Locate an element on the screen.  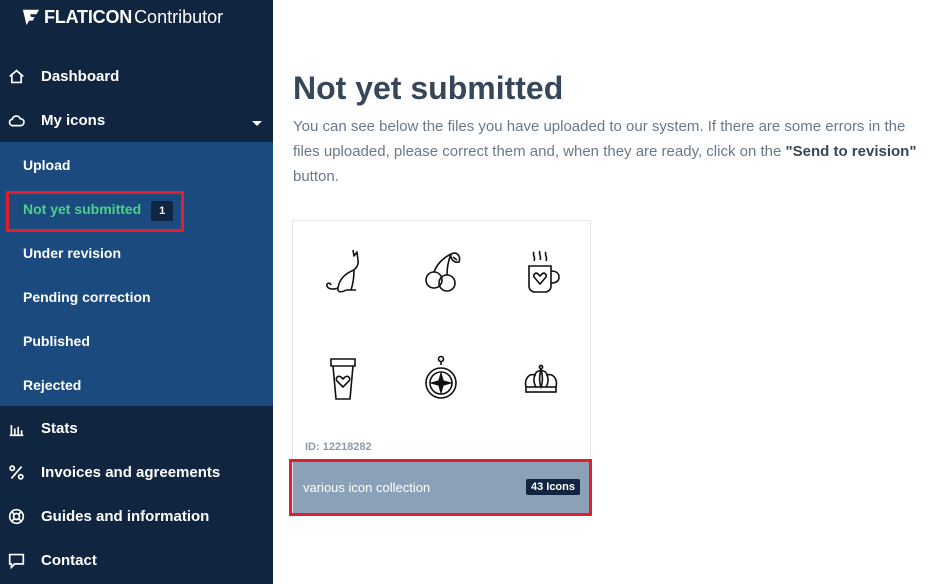
cherry-icon is located at coordinates (441, 271).